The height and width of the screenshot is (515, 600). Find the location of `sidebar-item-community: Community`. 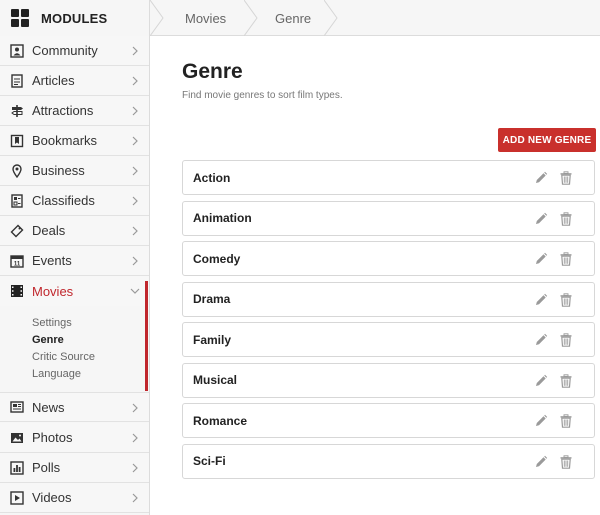

sidebar-item-community: Community is located at coordinates (74, 51).